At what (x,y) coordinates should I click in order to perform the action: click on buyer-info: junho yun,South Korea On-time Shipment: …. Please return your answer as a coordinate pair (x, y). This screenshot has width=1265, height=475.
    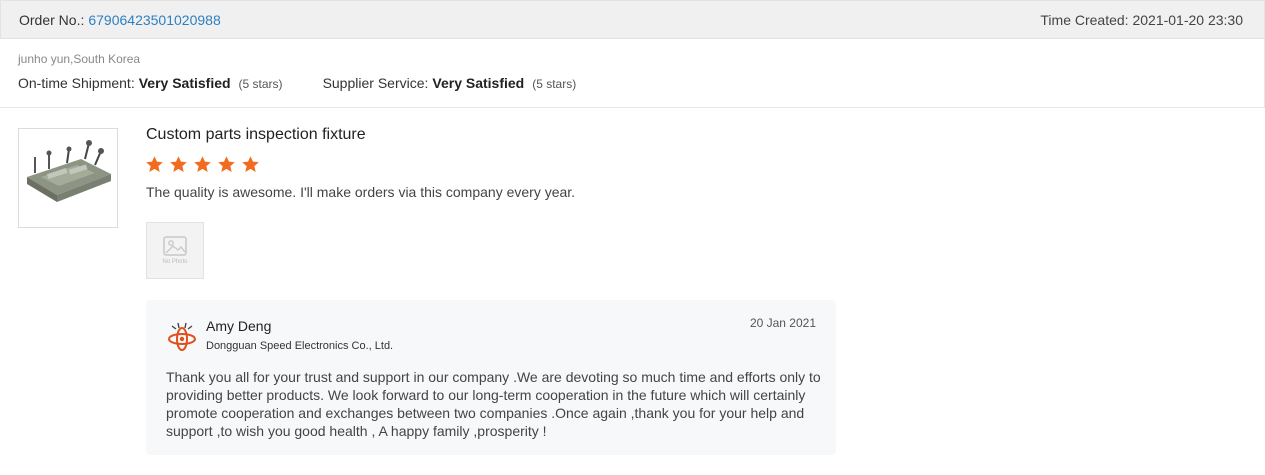
    Looking at the image, I should click on (632, 73).